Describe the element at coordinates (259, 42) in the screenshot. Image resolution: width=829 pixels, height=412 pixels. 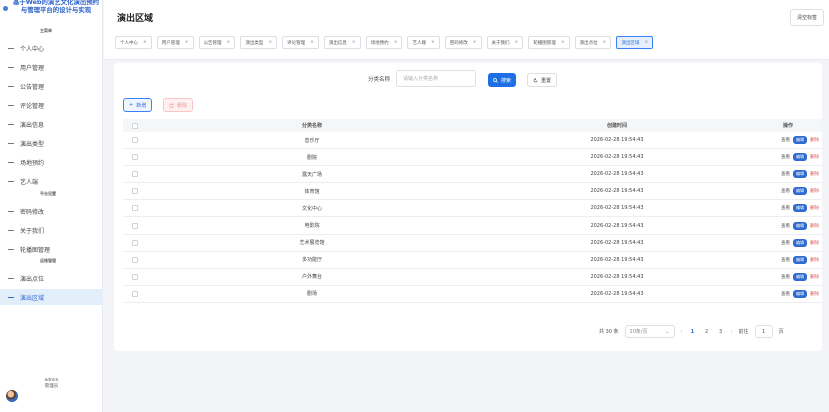
I see `tab-show-types: 演出类型 ×` at that location.